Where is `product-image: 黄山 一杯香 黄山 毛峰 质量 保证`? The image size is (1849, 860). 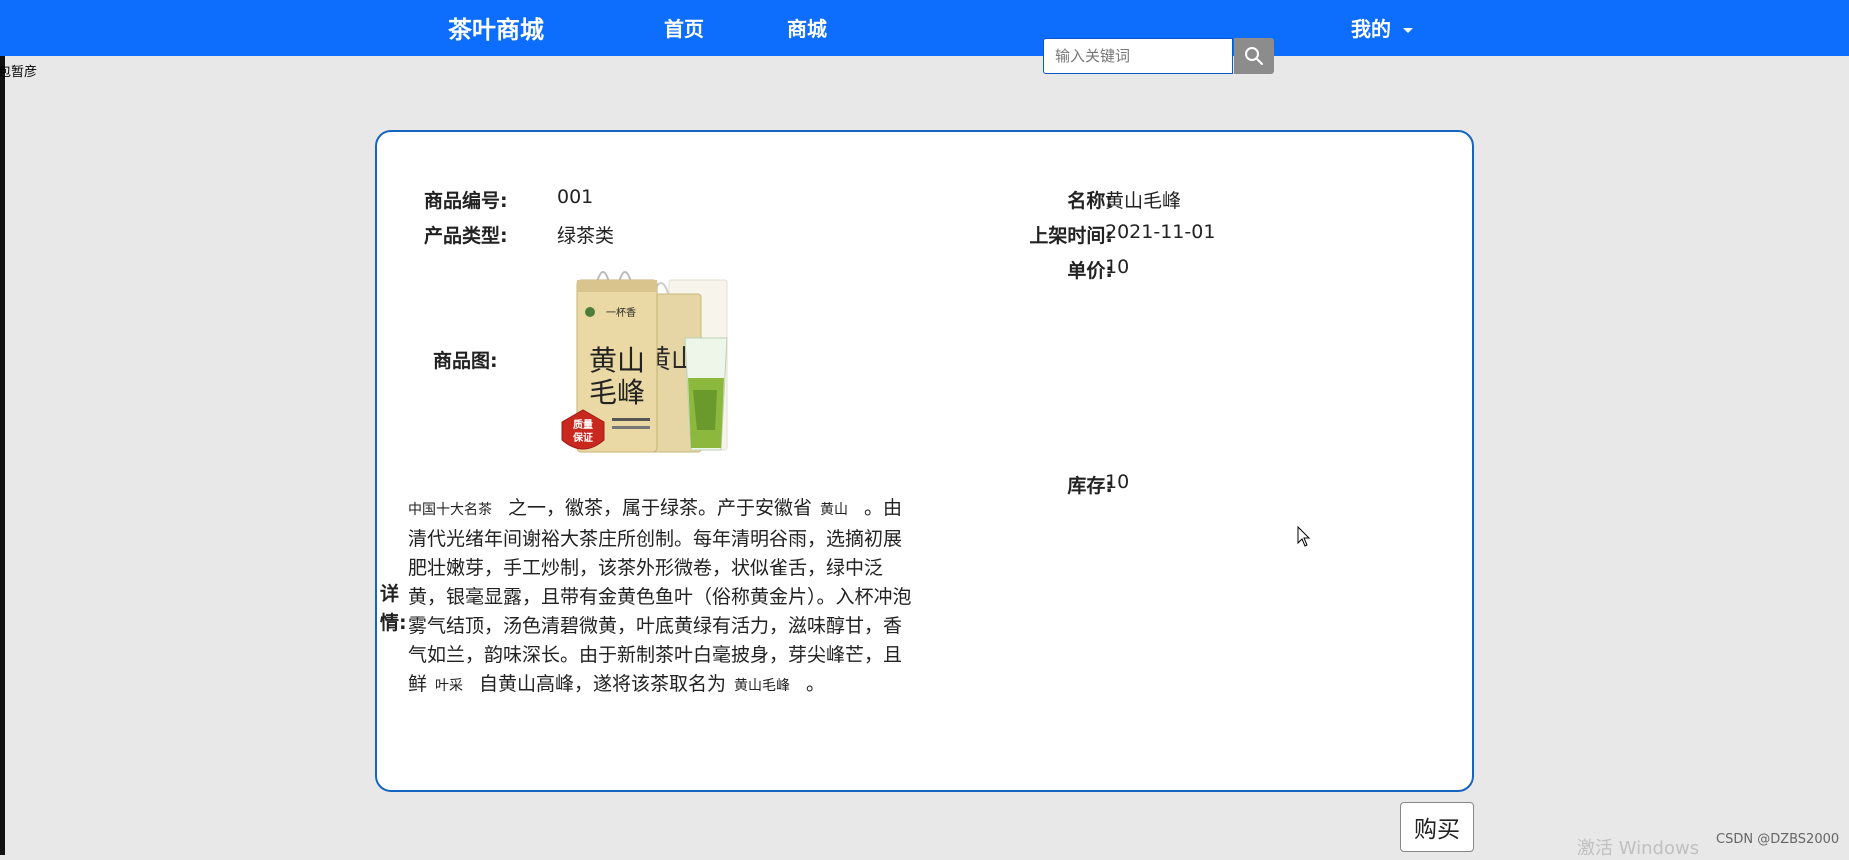
product-image: 黄山 一杯香 黄山 毛峰 质量 保证 is located at coordinates (644, 362).